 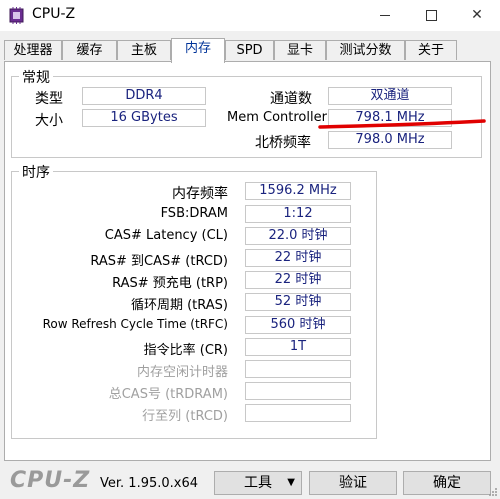 What do you see at coordinates (144, 118) in the screenshot?
I see `size-value: 16 GBytes` at bounding box center [144, 118].